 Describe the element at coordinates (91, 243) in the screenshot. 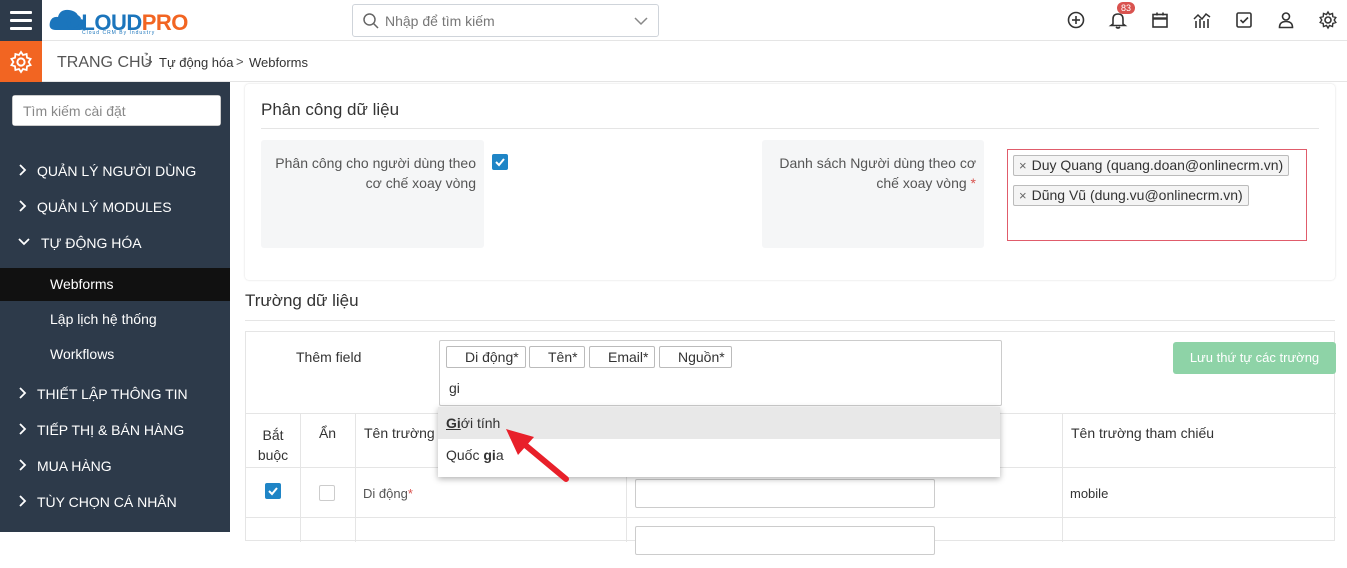

I see `sidebar-item-label: TỰ ĐỘNG HÓA` at that location.